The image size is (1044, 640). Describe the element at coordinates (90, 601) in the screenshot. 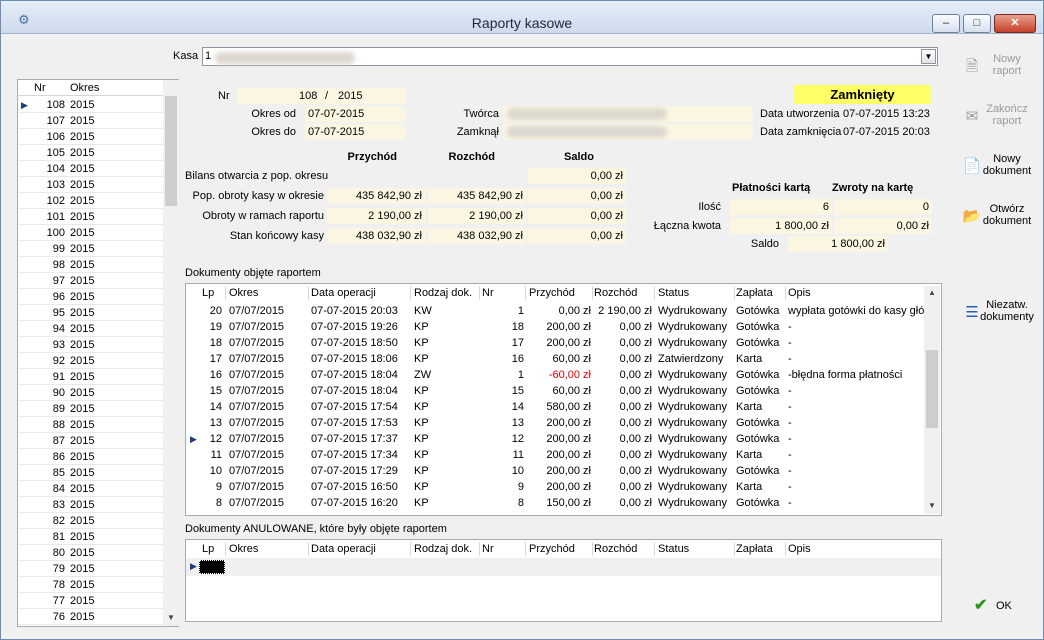

I see `list-item: 77 2015` at that location.